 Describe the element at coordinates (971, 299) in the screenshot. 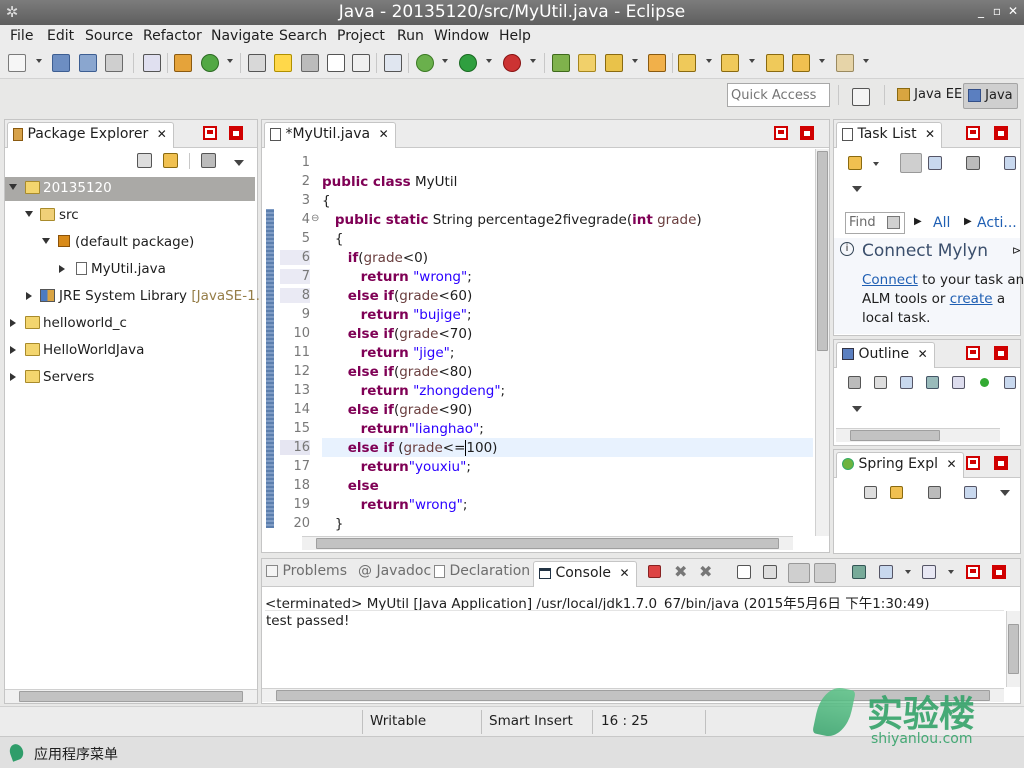

I see `create-link: create` at that location.